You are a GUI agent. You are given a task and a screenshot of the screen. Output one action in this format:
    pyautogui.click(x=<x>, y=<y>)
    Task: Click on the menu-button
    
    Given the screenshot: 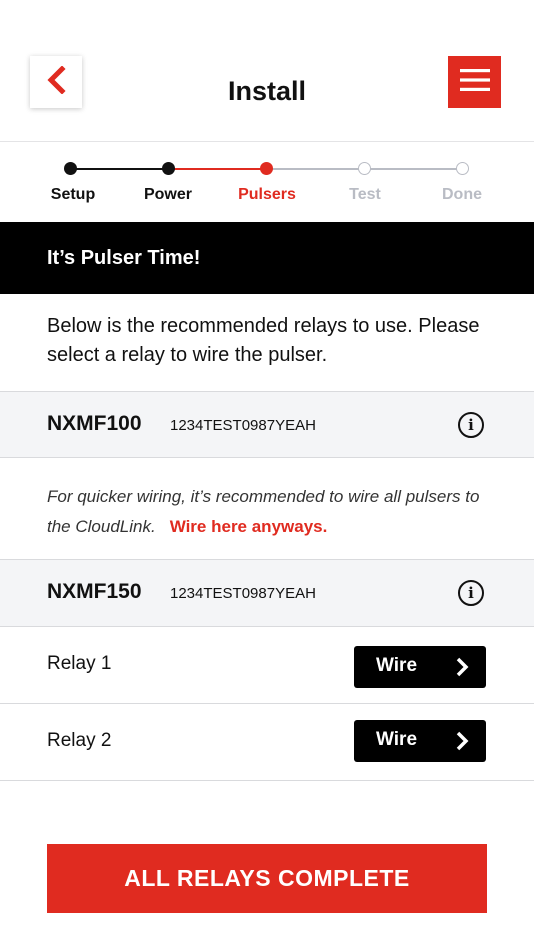 What is the action you would take?
    pyautogui.click(x=474, y=82)
    